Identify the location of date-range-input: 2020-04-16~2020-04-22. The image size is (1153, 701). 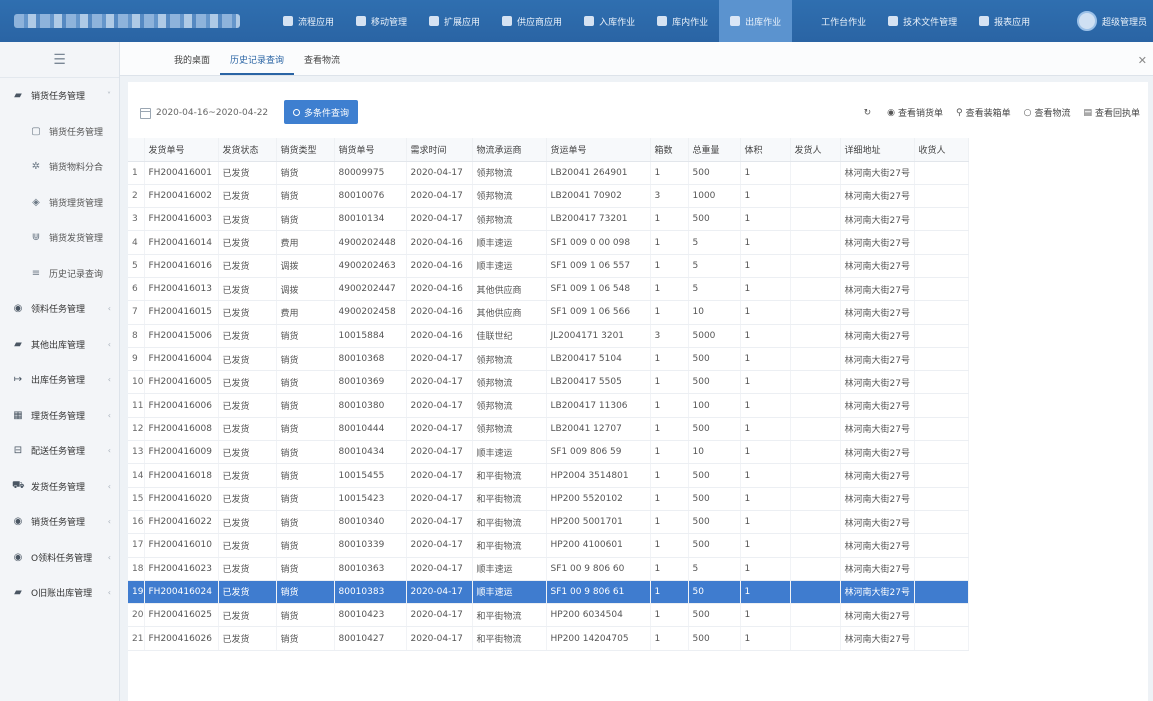
(204, 113).